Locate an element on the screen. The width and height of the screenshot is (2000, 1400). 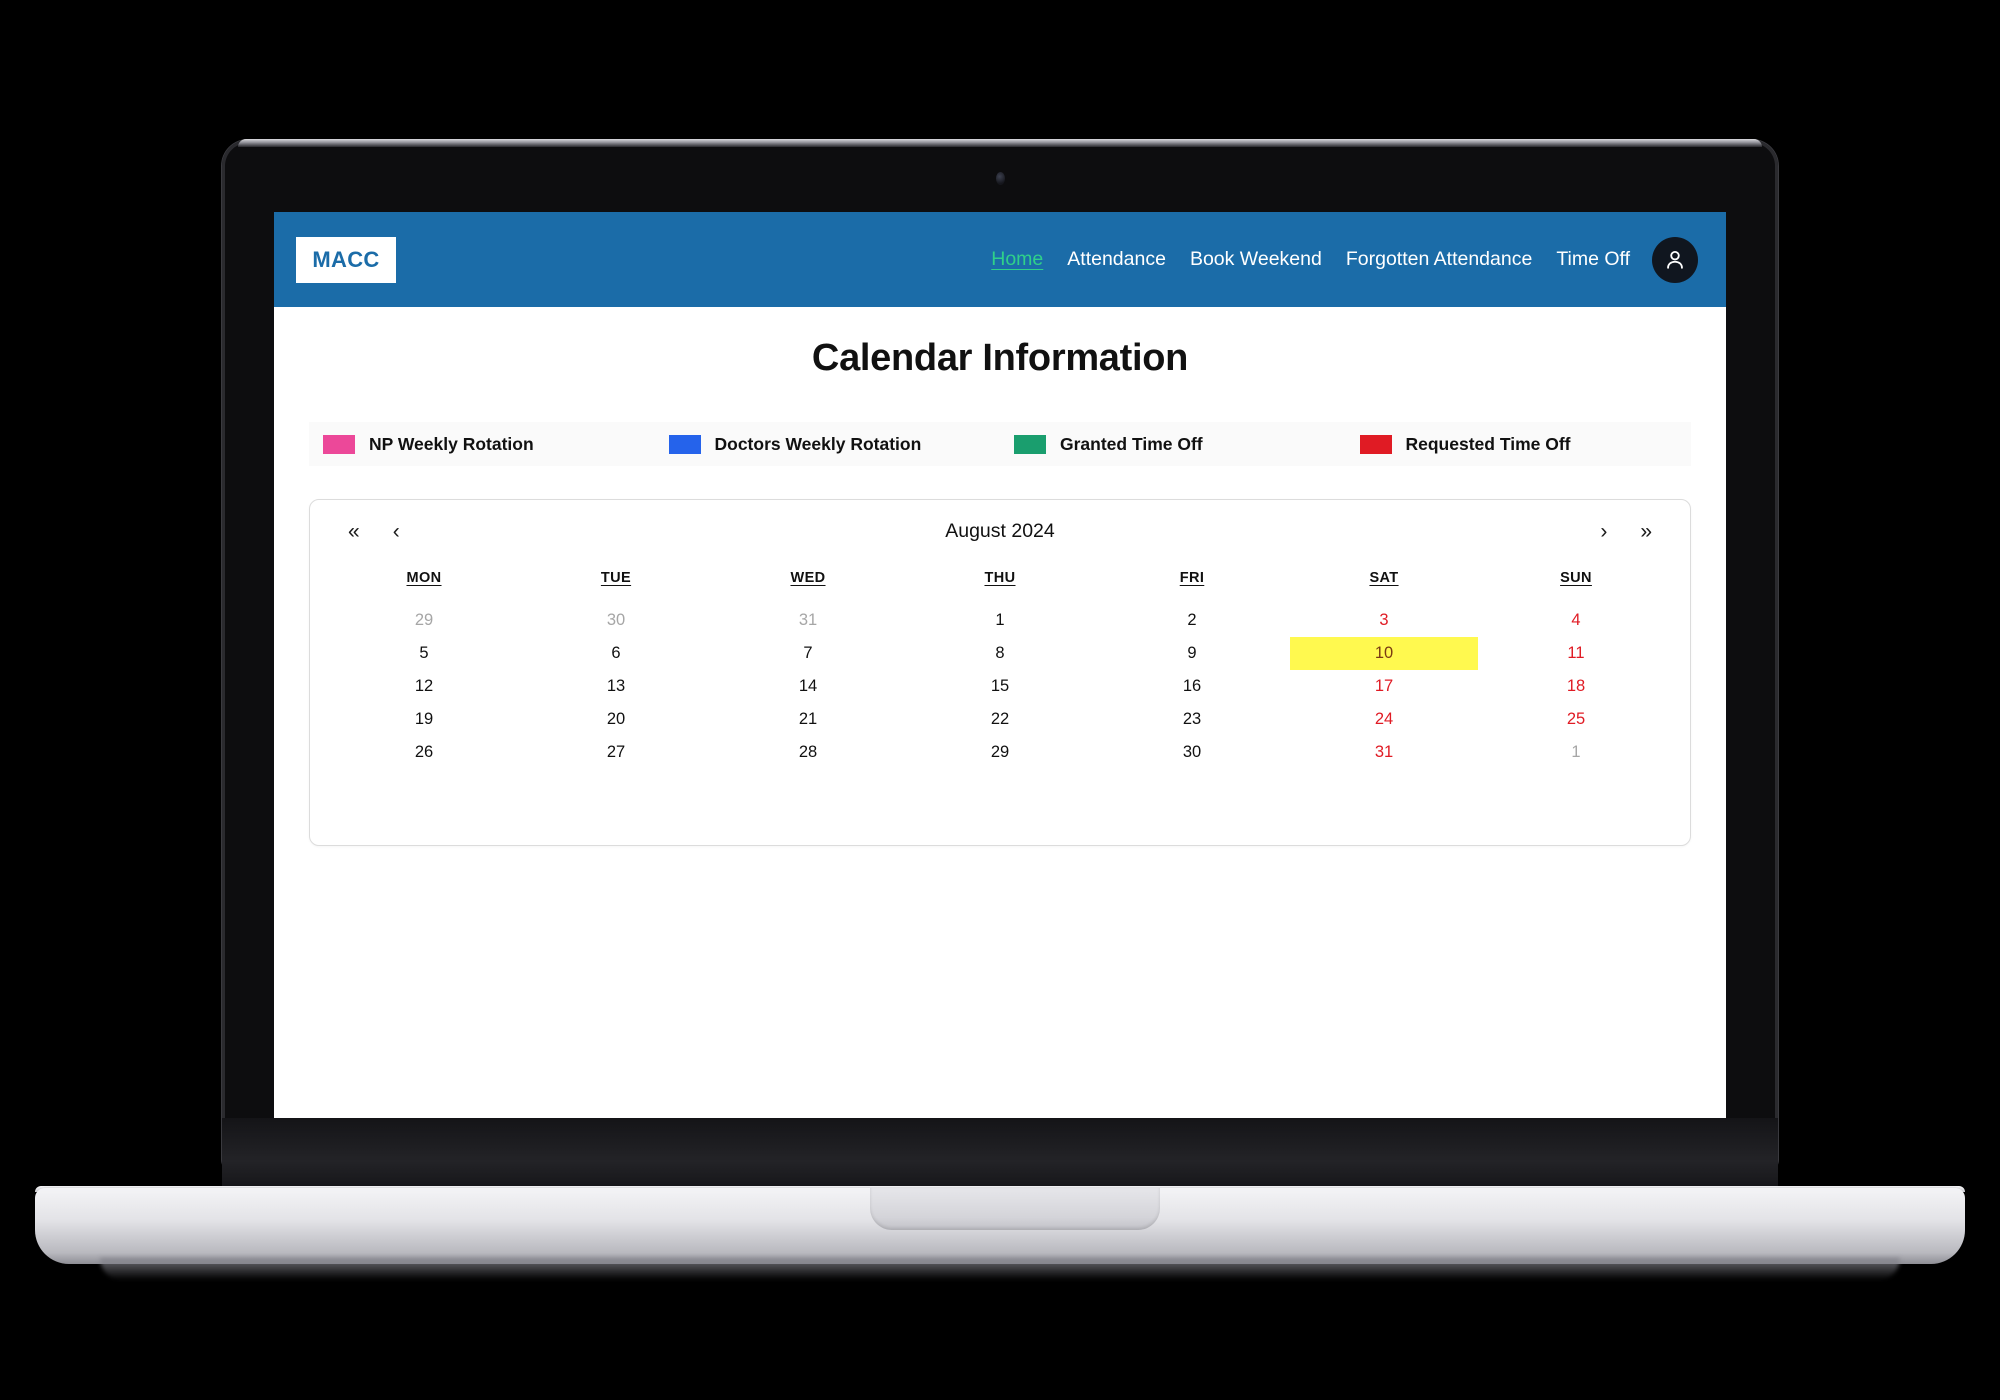
weekday-header-tue: TUE is located at coordinates (616, 578).